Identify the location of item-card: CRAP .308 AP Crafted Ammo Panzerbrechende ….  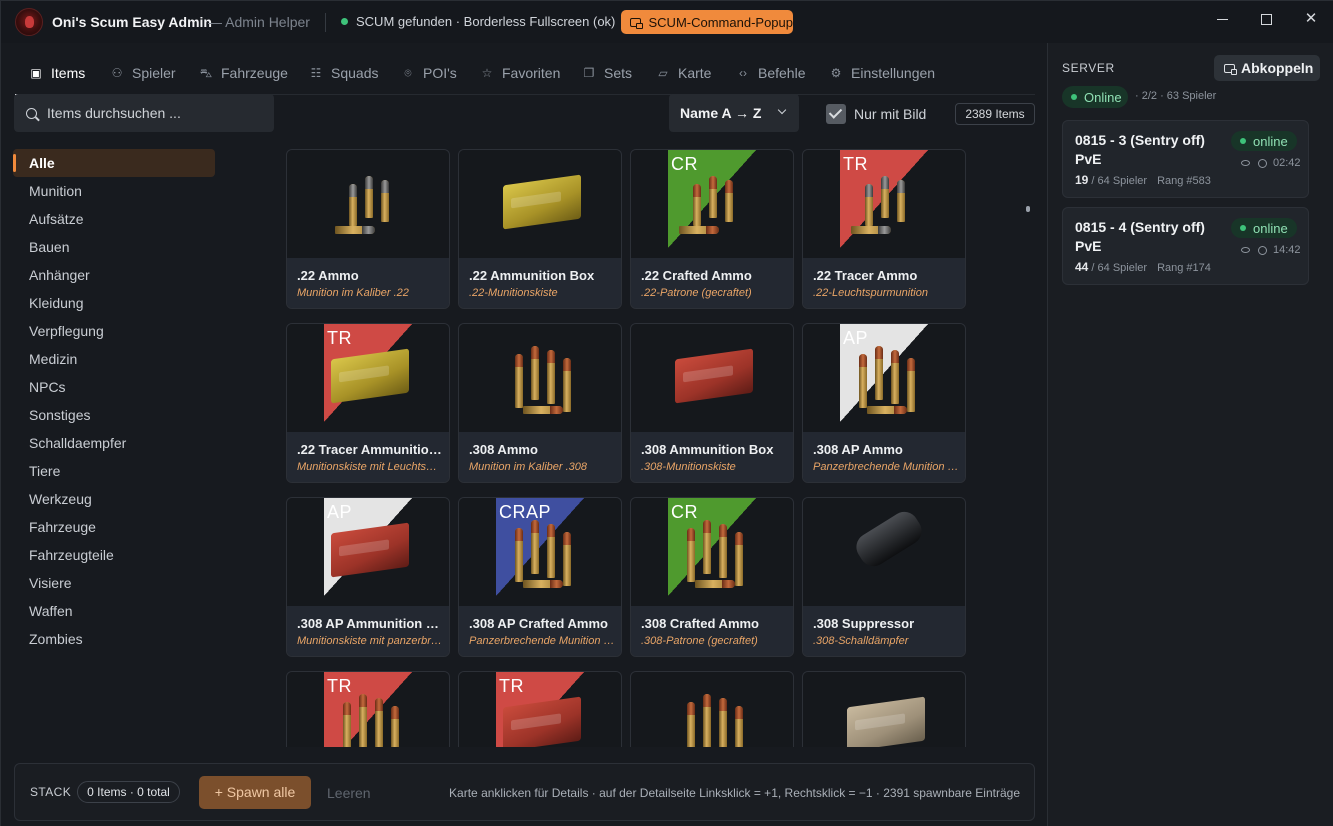
(540, 577).